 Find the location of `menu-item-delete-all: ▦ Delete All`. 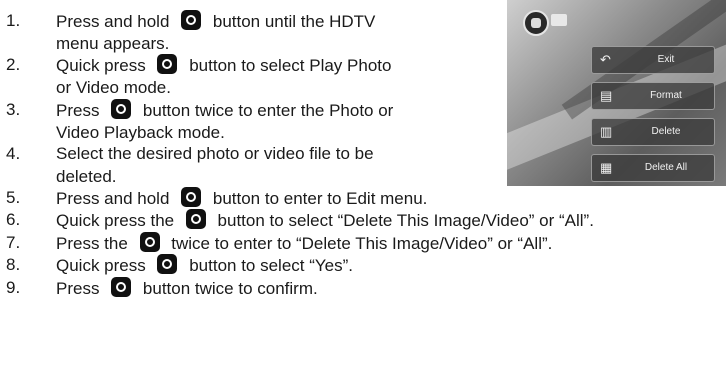

menu-item-delete-all: ▦ Delete All is located at coordinates (653, 168).